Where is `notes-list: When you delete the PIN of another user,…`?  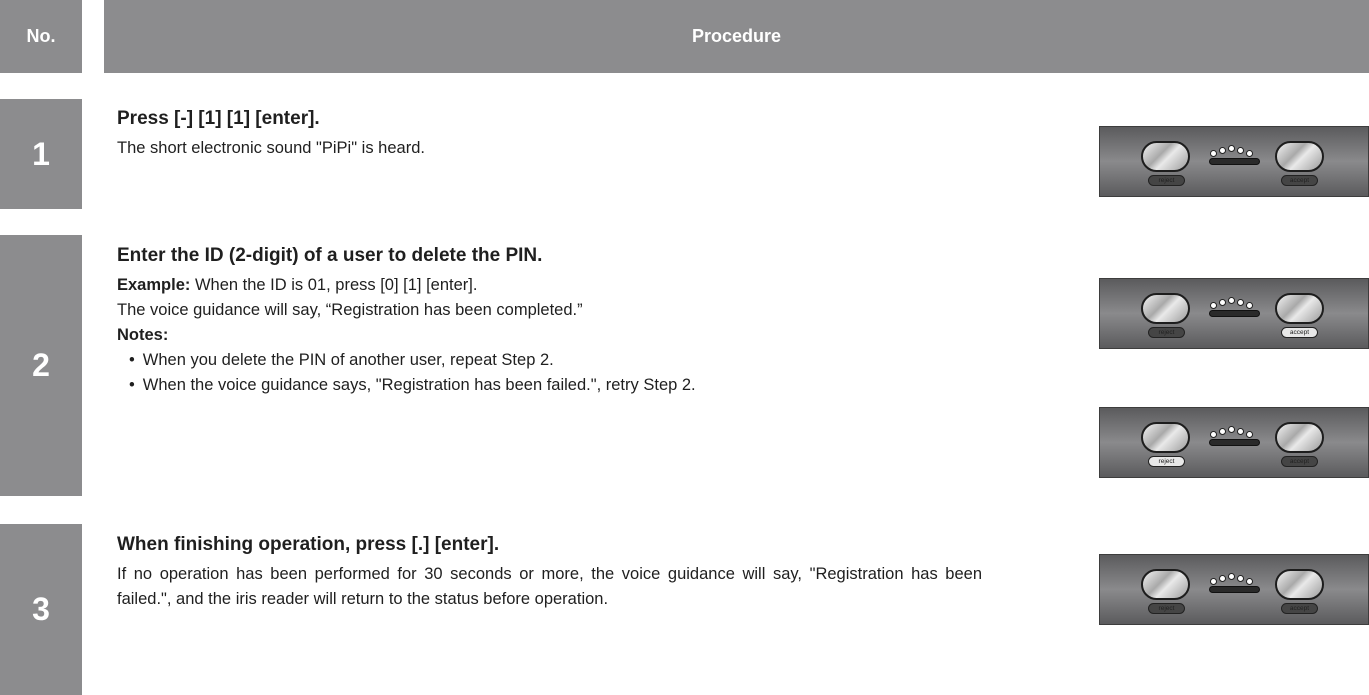 notes-list: When you delete the PIN of another user,… is located at coordinates (567, 373).